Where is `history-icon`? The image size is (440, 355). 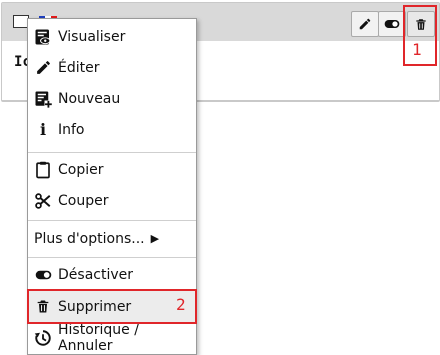
history-icon is located at coordinates (43, 338).